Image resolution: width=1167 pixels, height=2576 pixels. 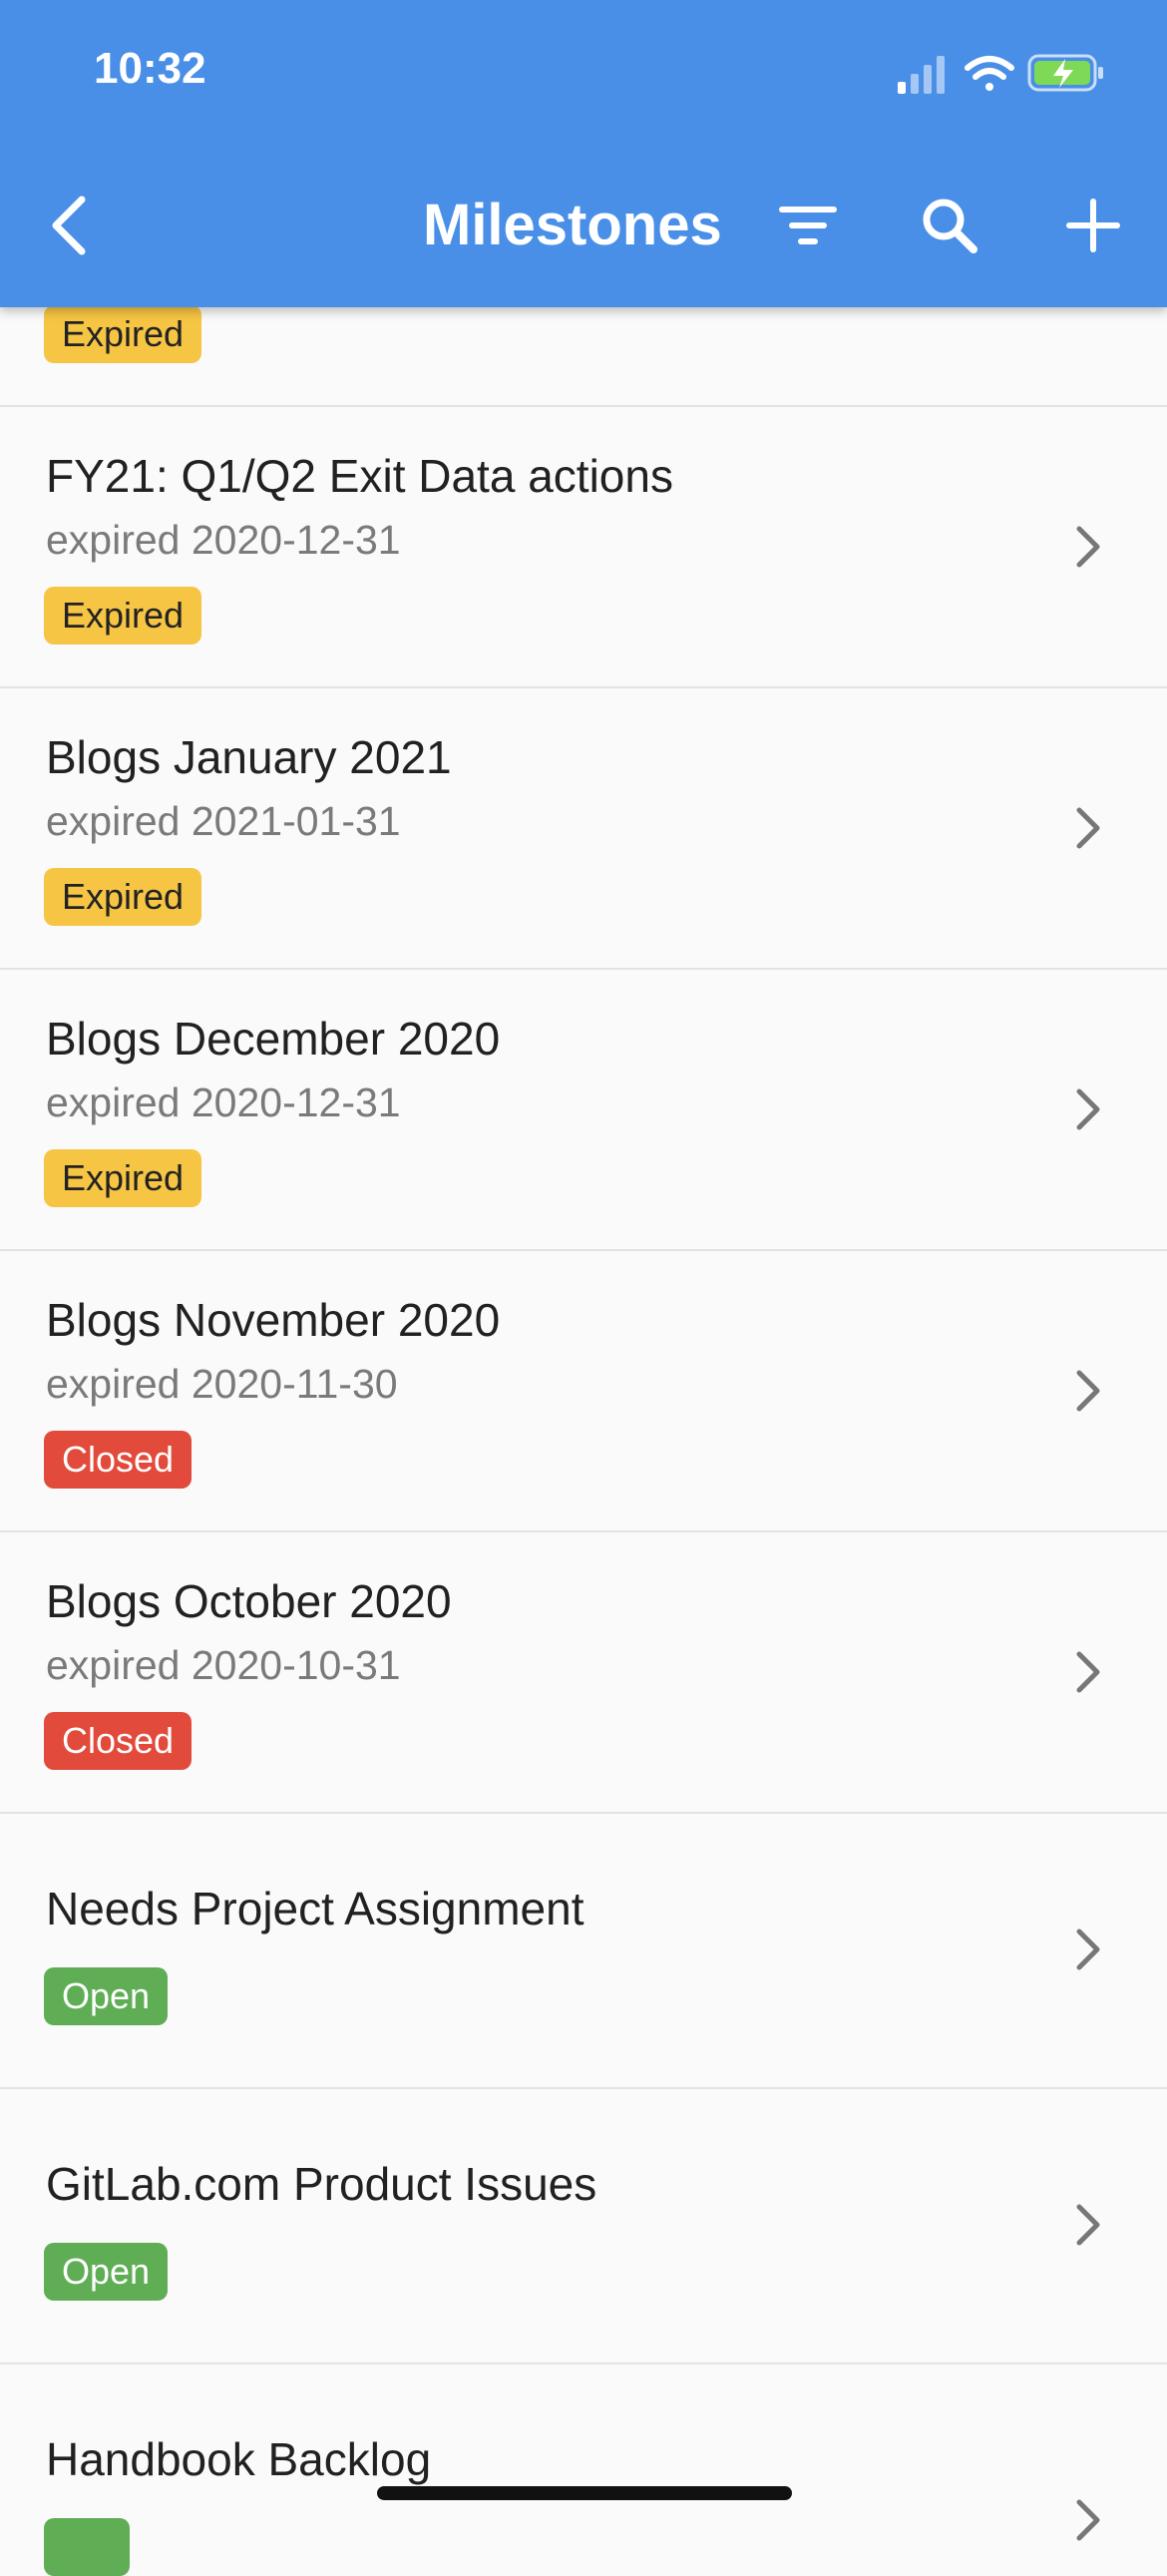 I want to click on milestone-row: GitLab.com Product Issues Open, so click(x=583, y=2226).